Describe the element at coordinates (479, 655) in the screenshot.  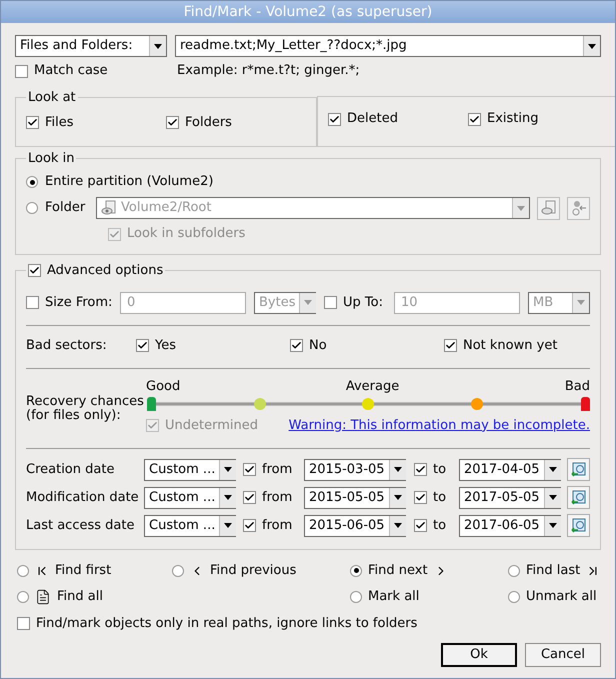
I see `ok-button: Ok` at that location.